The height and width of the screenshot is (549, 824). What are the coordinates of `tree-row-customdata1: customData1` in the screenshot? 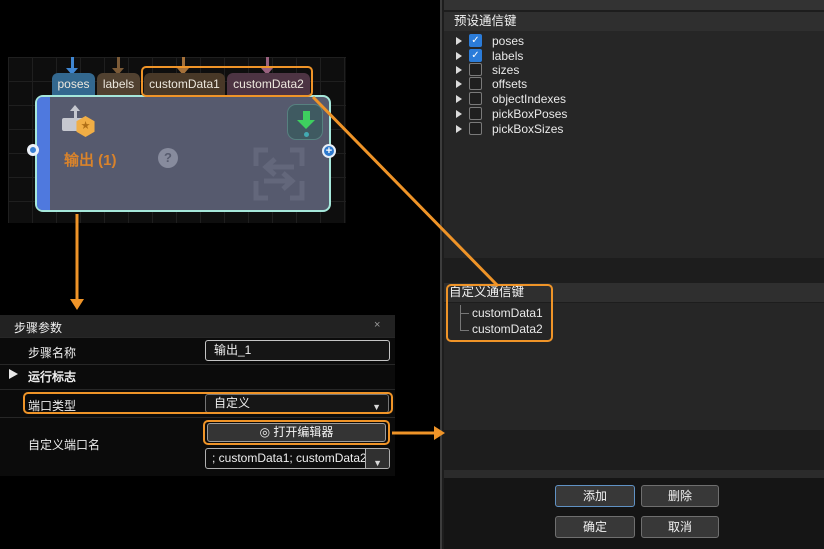 It's located at (507, 313).